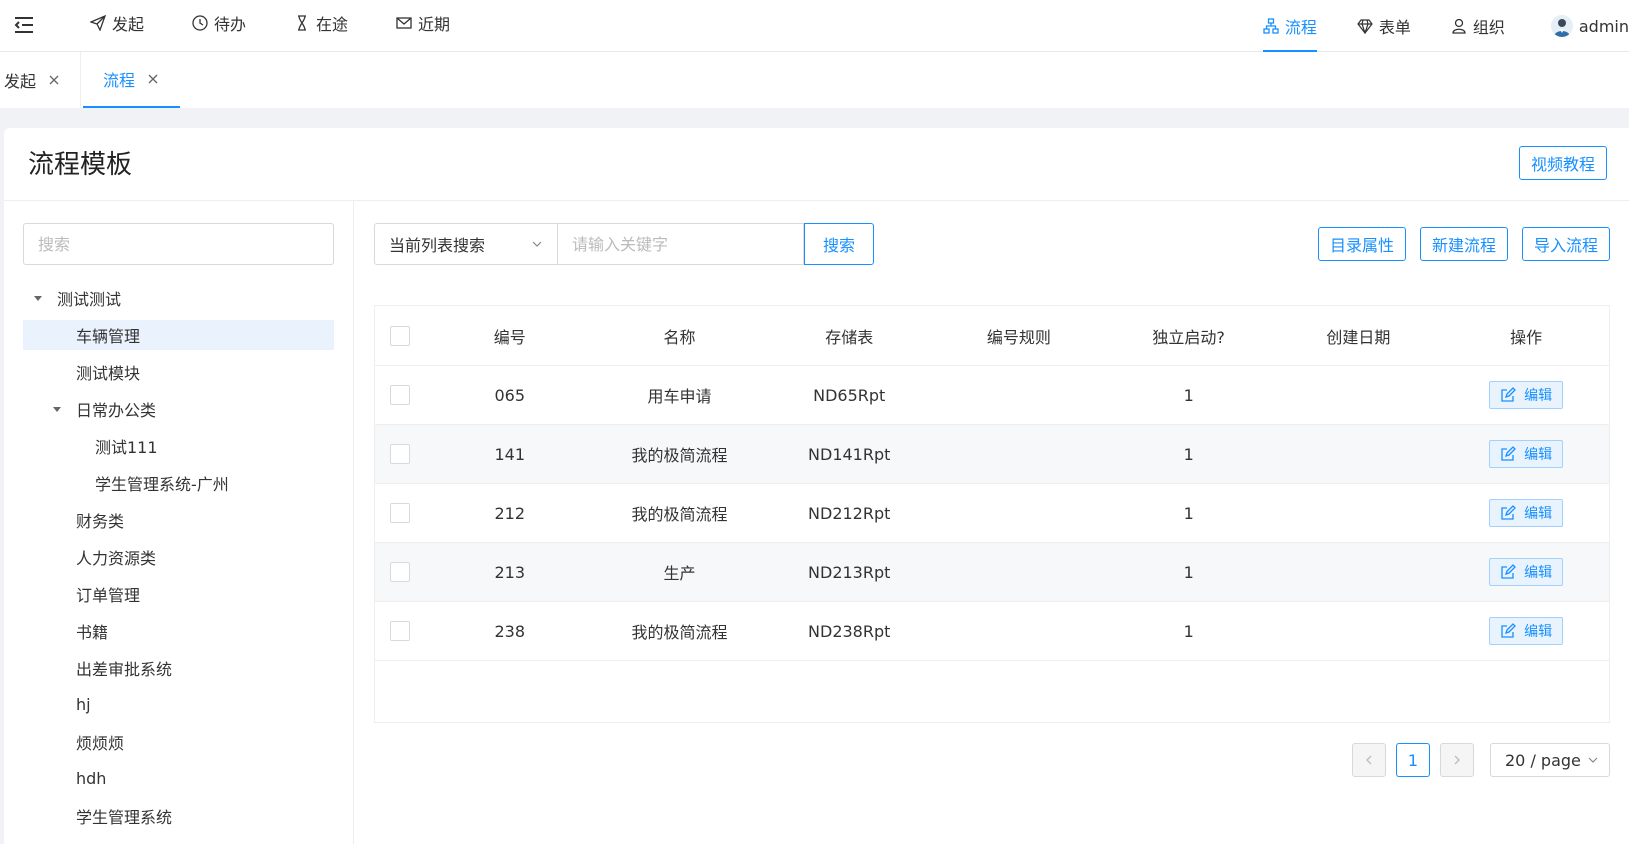  Describe the element at coordinates (1019, 336) in the screenshot. I see `col-header-rule: 编号规则` at that location.